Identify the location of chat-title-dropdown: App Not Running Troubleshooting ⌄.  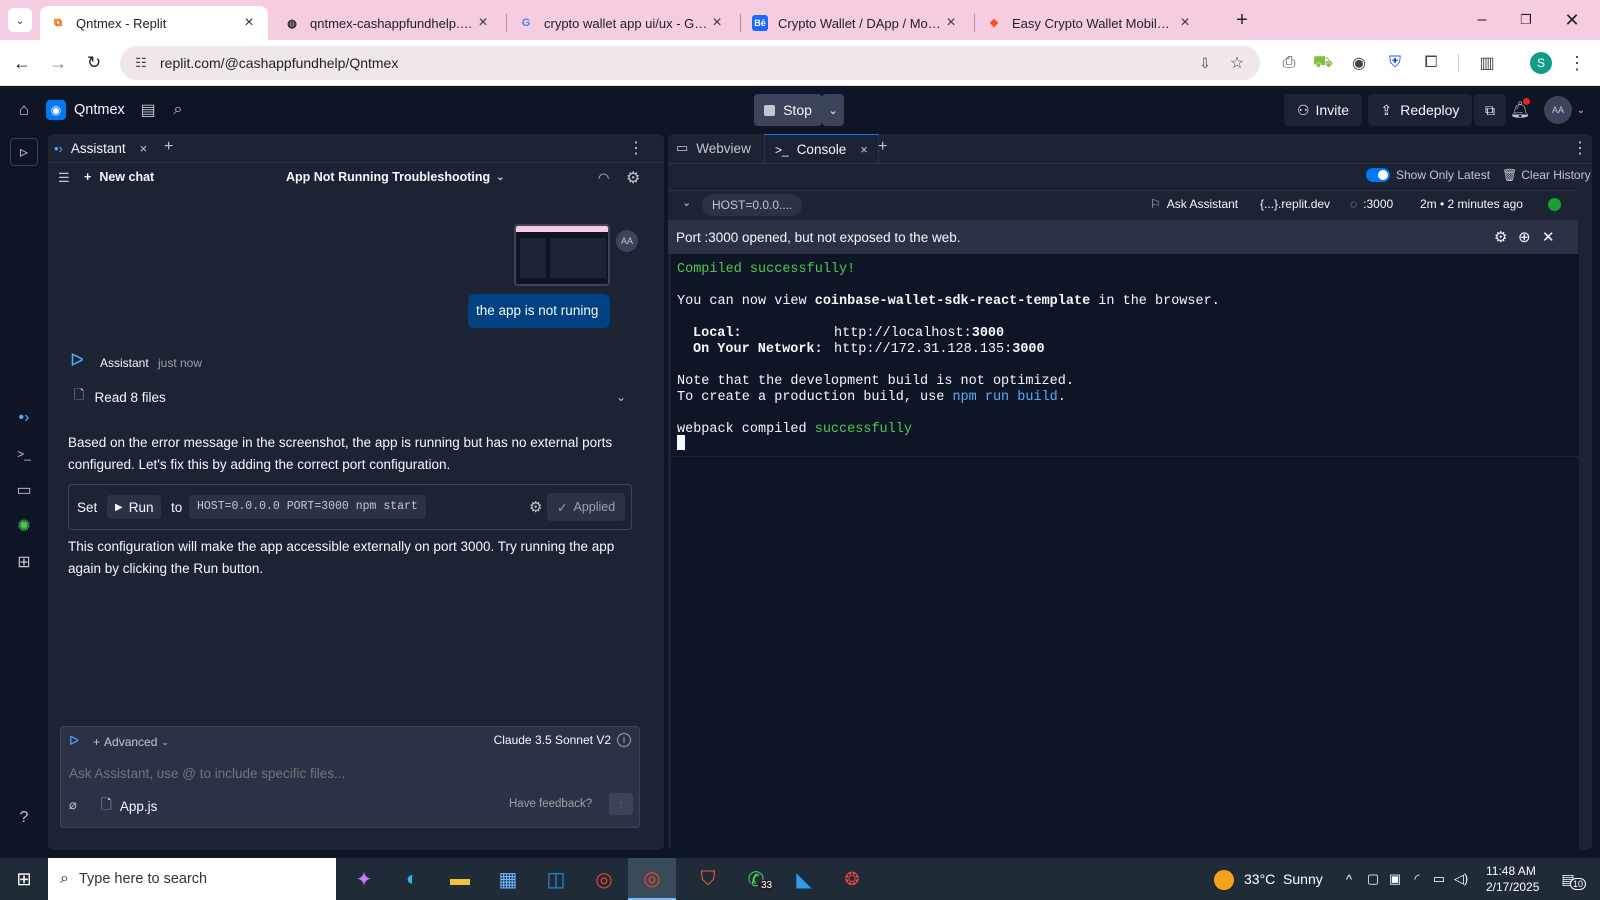
(395, 177).